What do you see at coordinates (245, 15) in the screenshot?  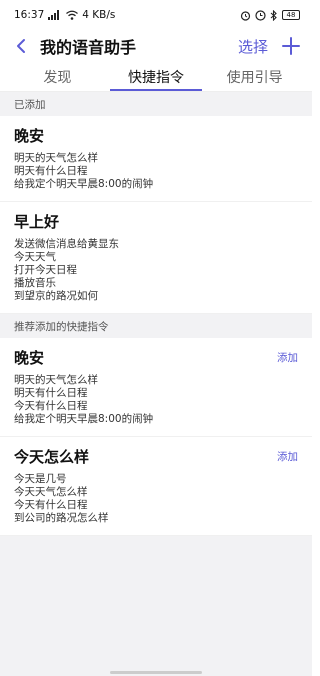 I see `alarm-icon` at bounding box center [245, 15].